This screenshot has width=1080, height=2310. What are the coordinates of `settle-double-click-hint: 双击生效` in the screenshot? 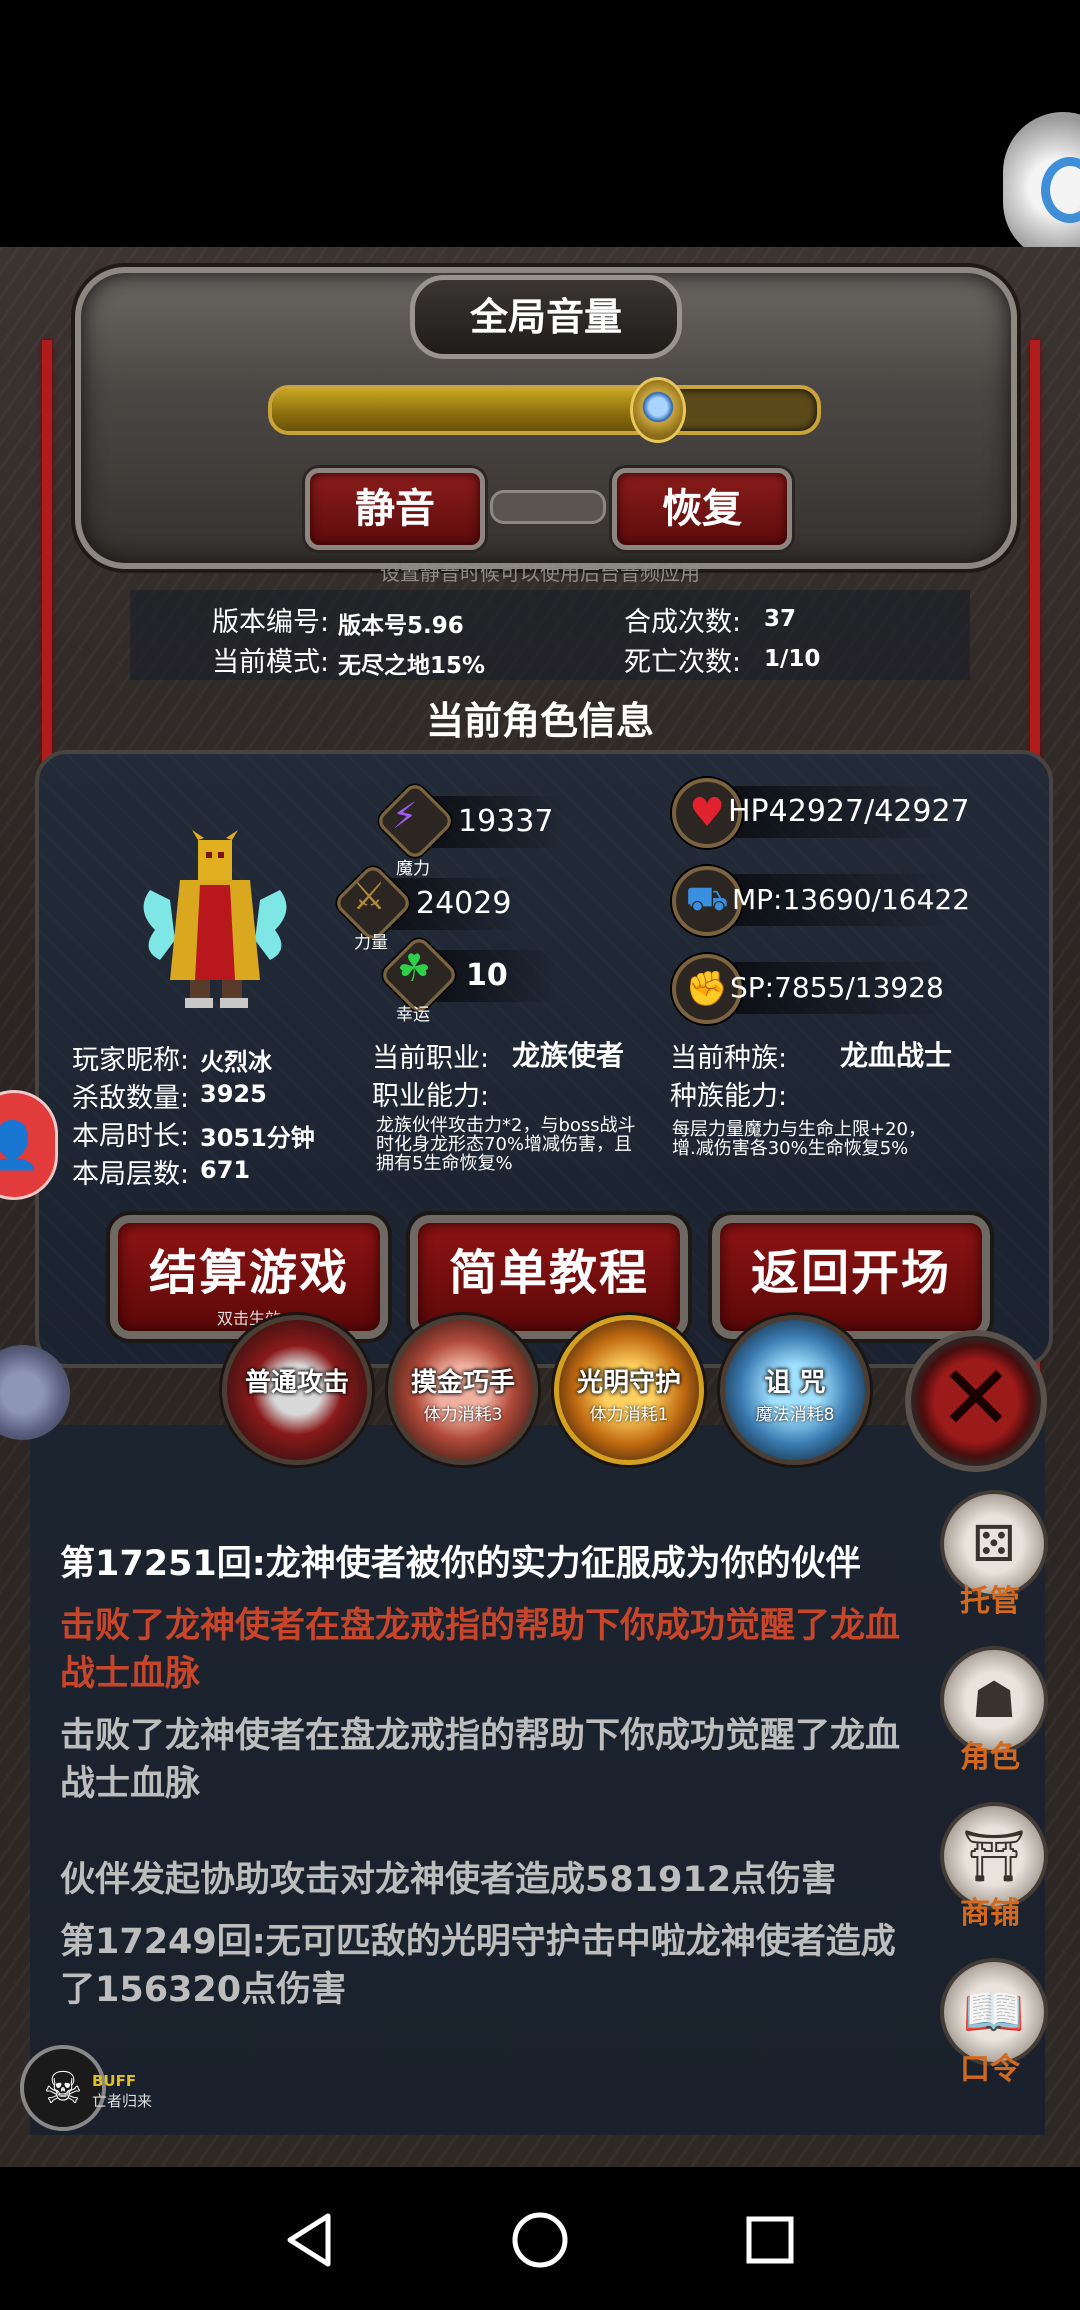 It's located at (248, 1318).